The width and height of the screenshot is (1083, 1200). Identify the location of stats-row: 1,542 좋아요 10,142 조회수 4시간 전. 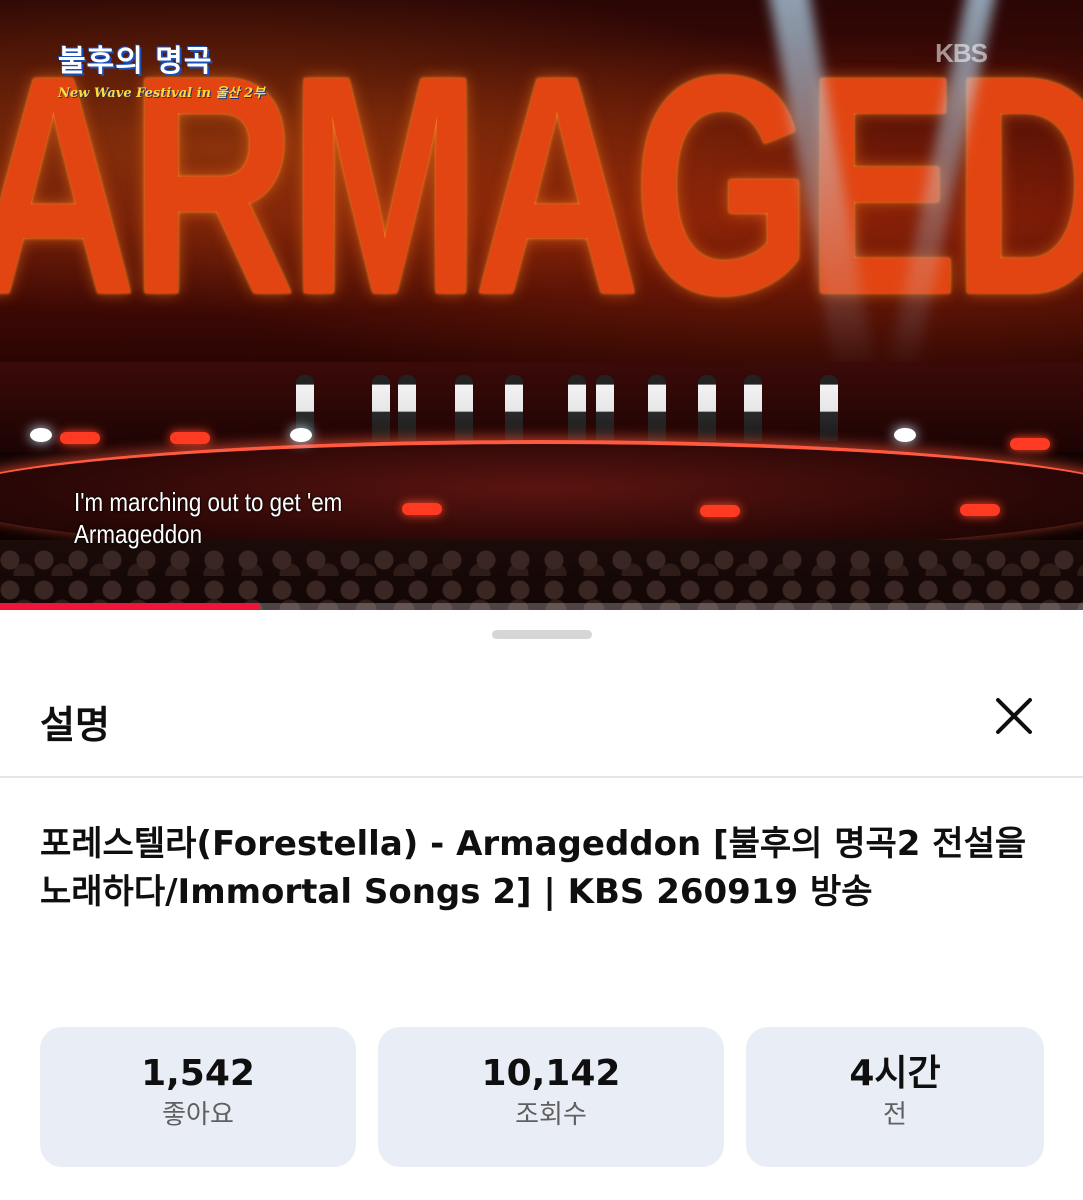
(542, 1097).